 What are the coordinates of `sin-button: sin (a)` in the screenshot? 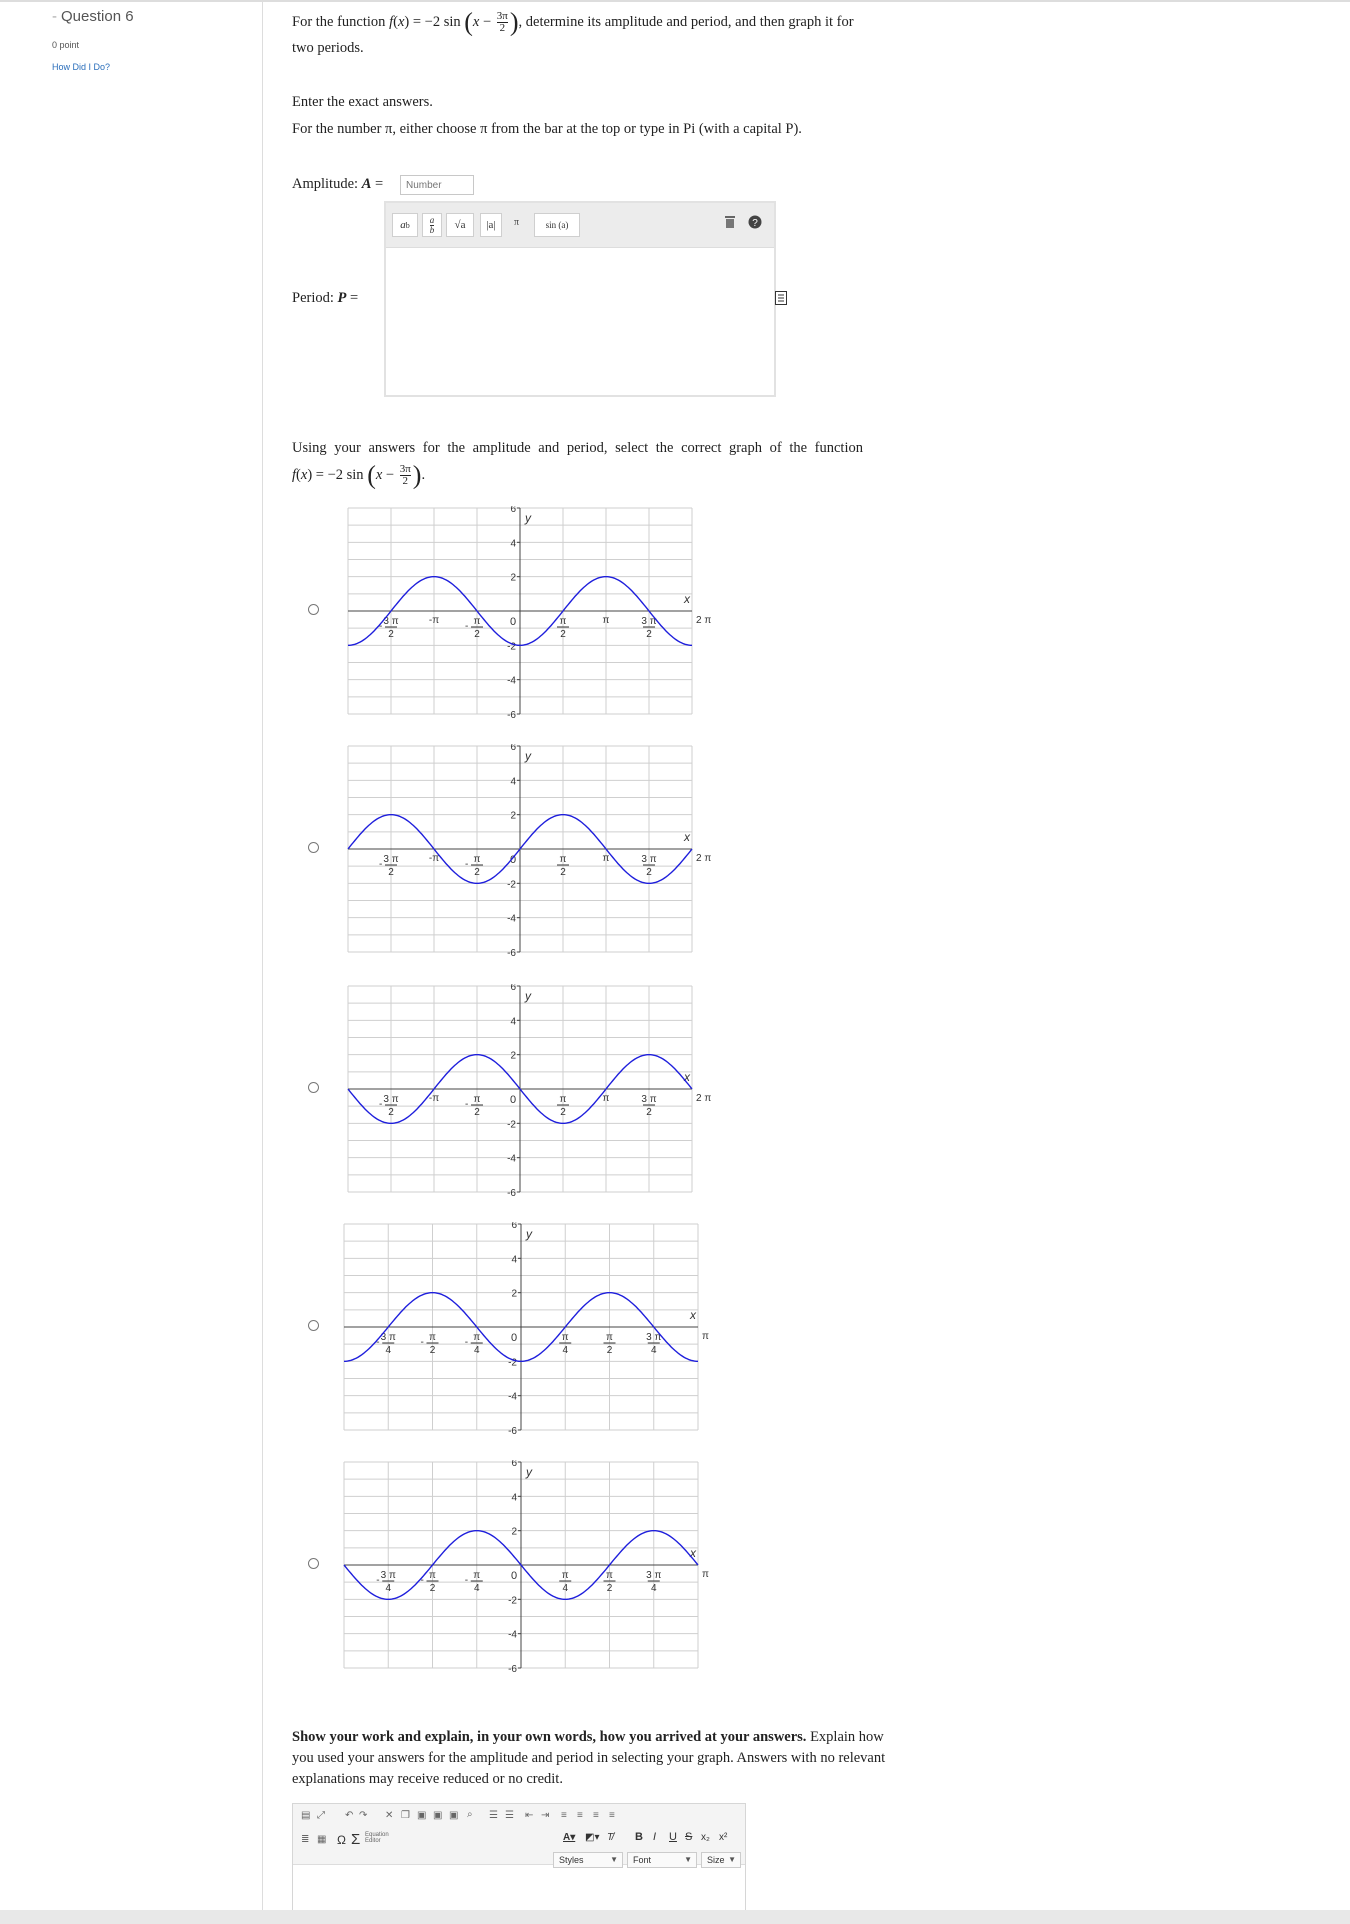 It's located at (557, 225).